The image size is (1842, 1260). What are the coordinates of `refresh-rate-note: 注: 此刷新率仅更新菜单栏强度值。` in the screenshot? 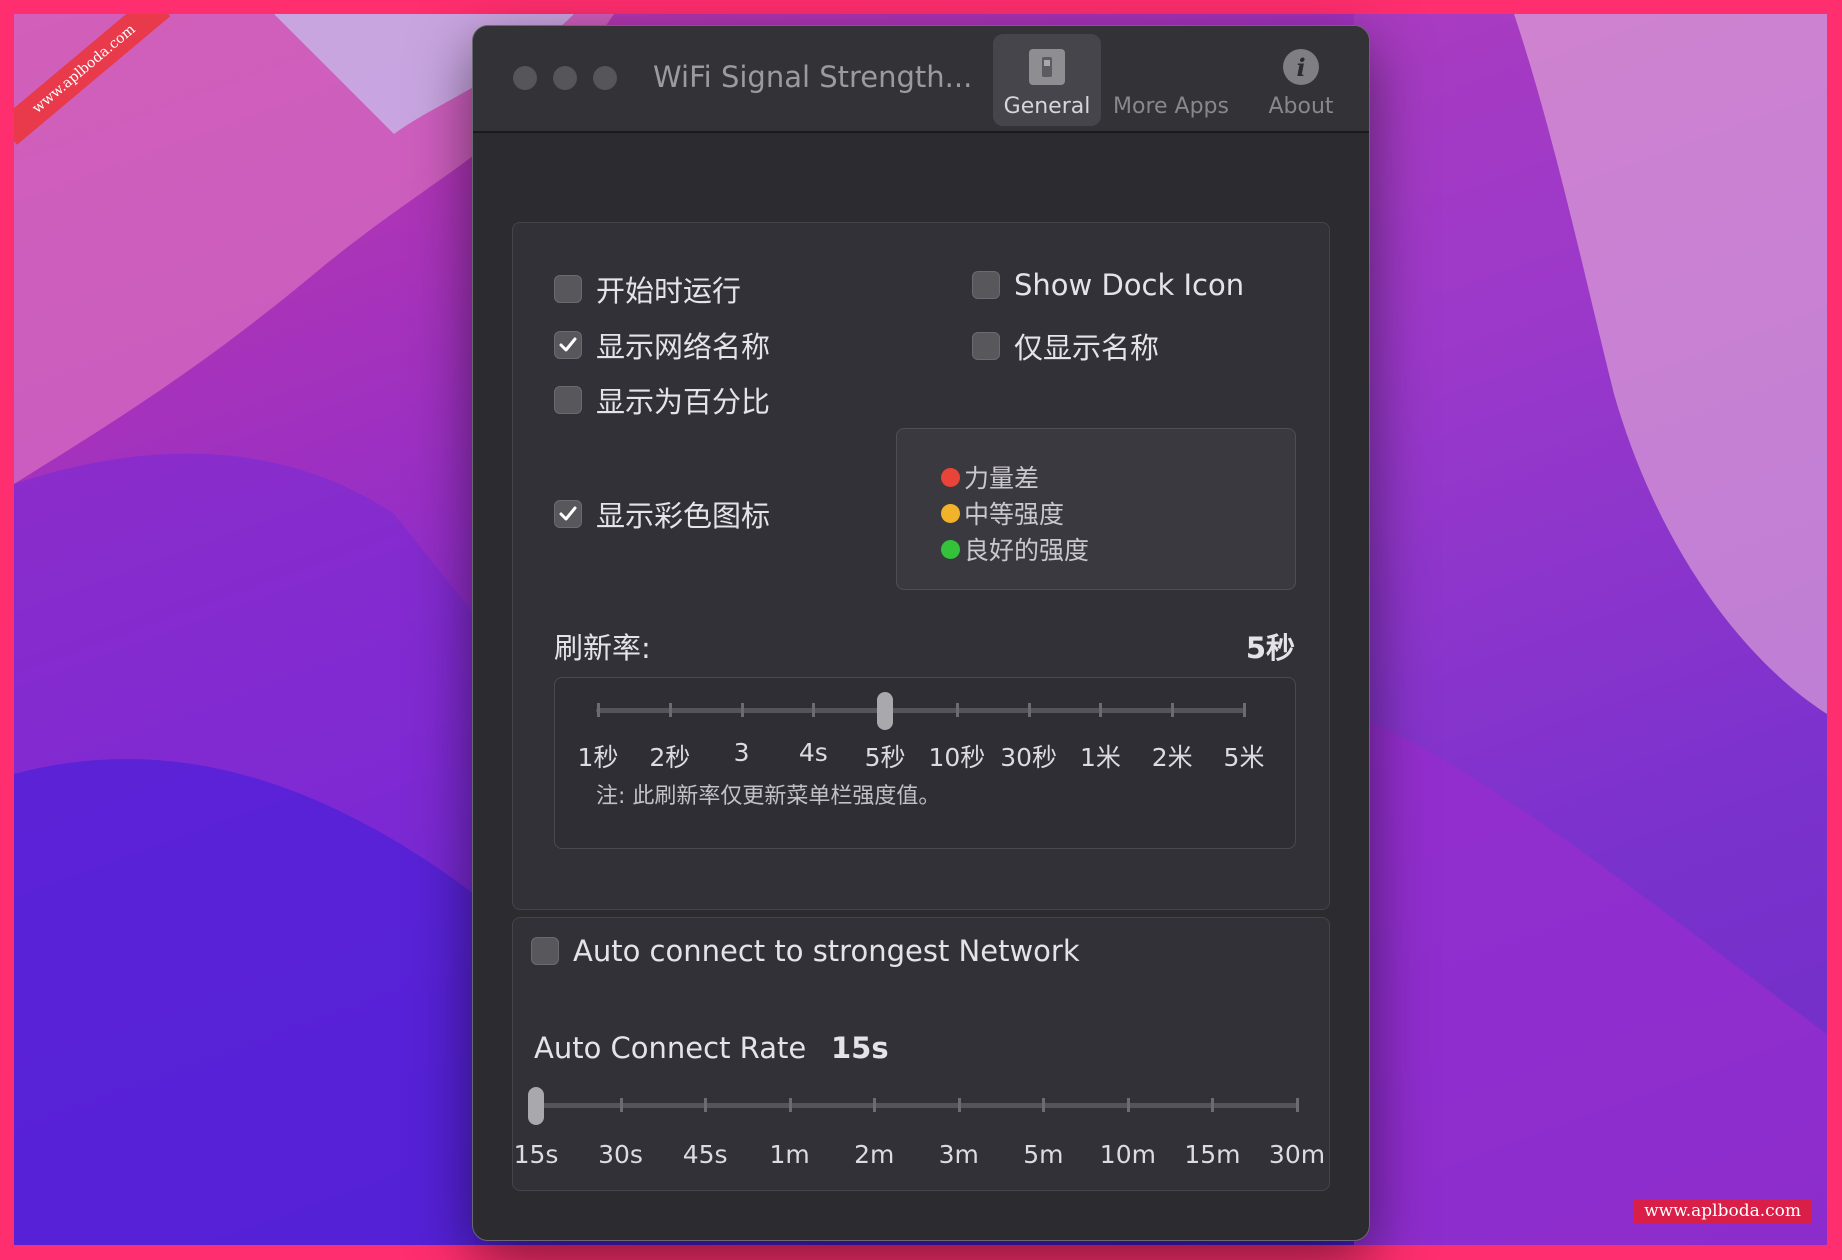 It's located at (768, 796).